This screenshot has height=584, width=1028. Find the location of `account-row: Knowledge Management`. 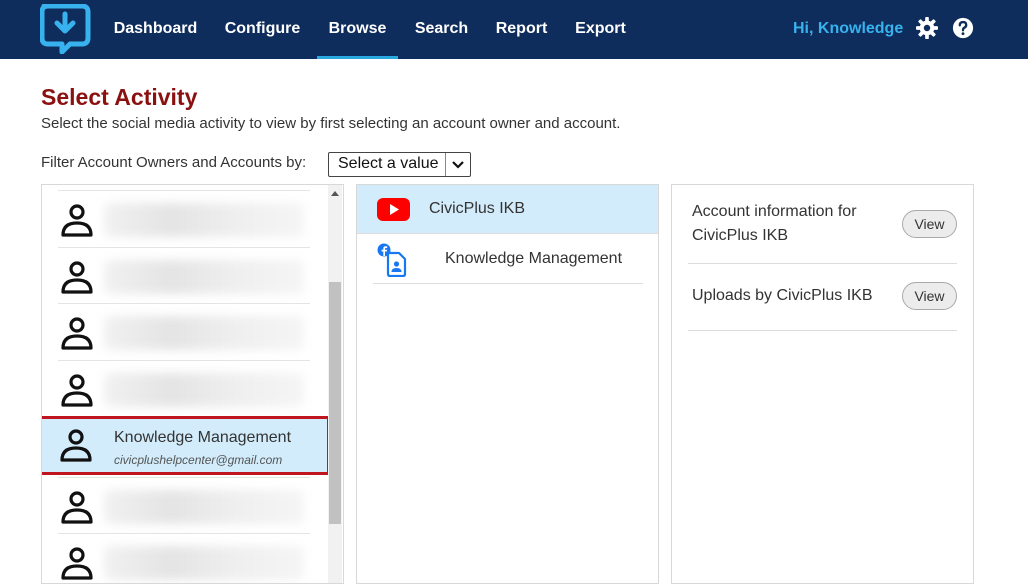

account-row: Knowledge Management is located at coordinates (508, 259).